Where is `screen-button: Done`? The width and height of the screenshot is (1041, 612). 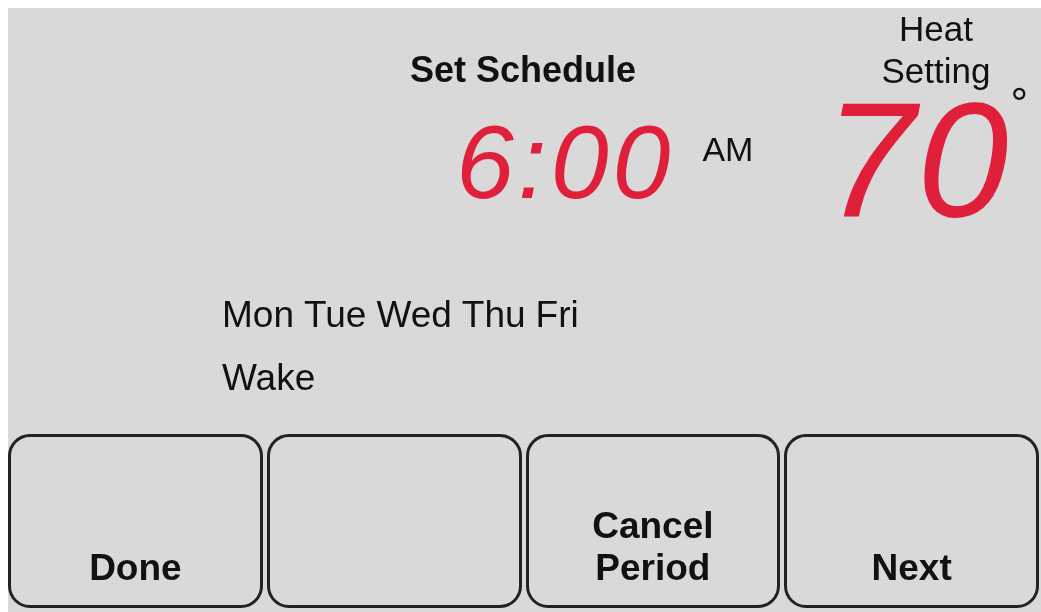 screen-button: Done is located at coordinates (135, 521).